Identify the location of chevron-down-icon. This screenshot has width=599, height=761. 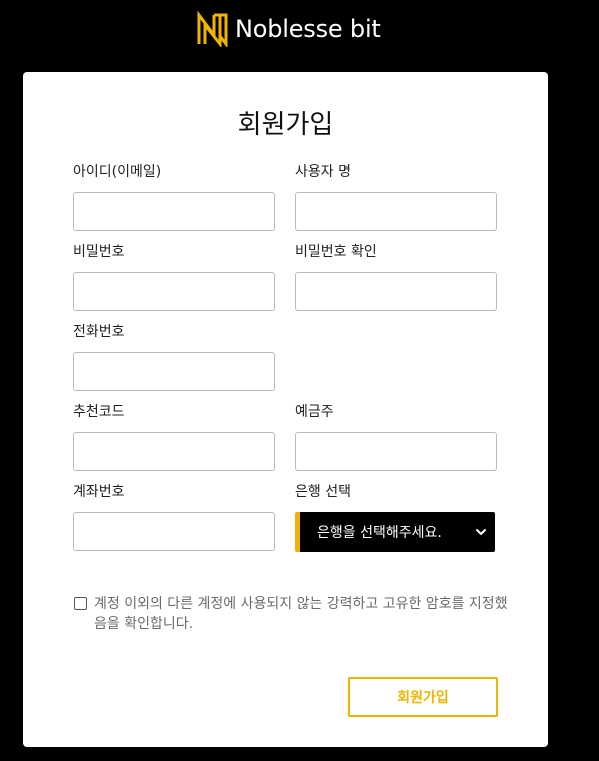
(481, 532).